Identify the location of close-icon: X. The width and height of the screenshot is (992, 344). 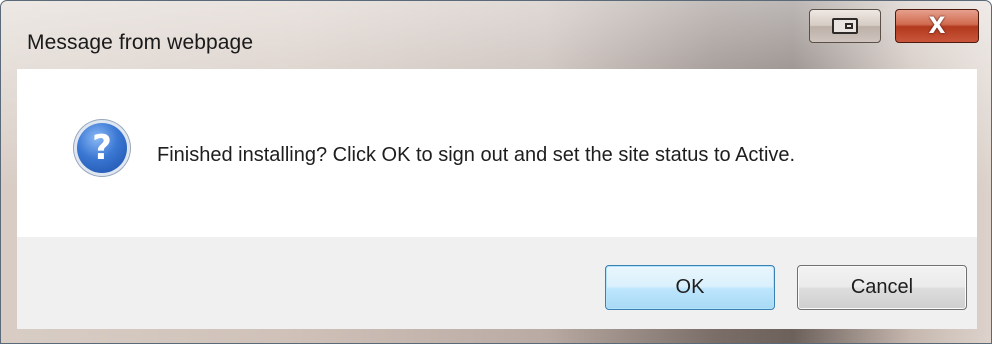
(937, 26).